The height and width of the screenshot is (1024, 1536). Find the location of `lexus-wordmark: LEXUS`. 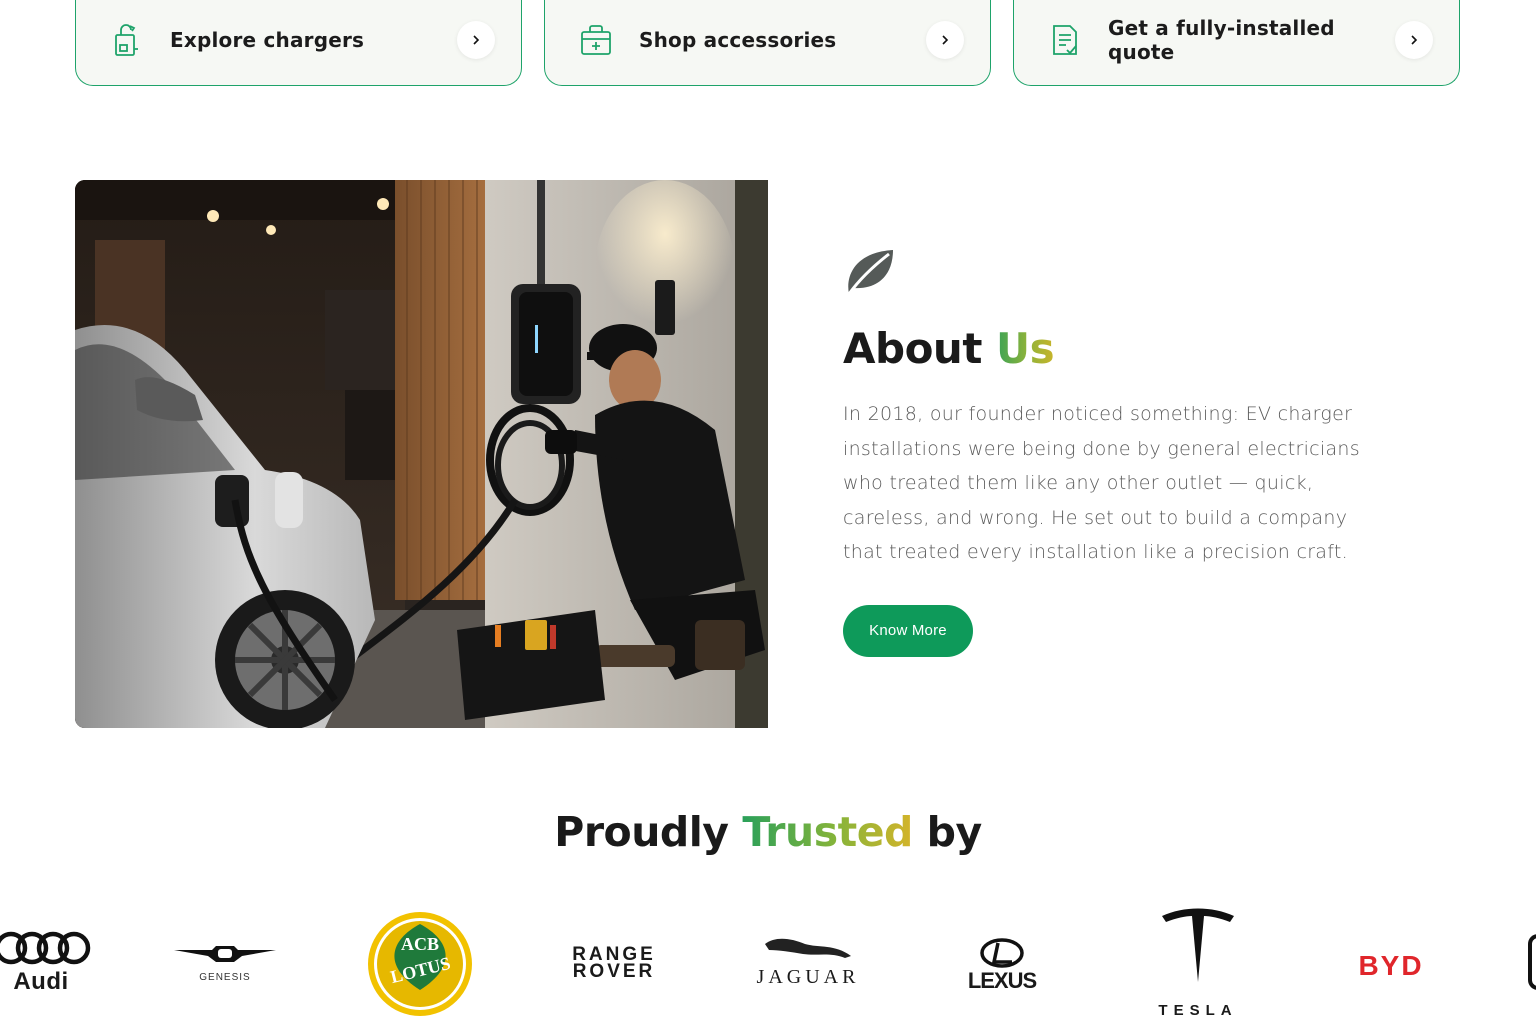

lexus-wordmark: LEXUS is located at coordinates (1002, 980).